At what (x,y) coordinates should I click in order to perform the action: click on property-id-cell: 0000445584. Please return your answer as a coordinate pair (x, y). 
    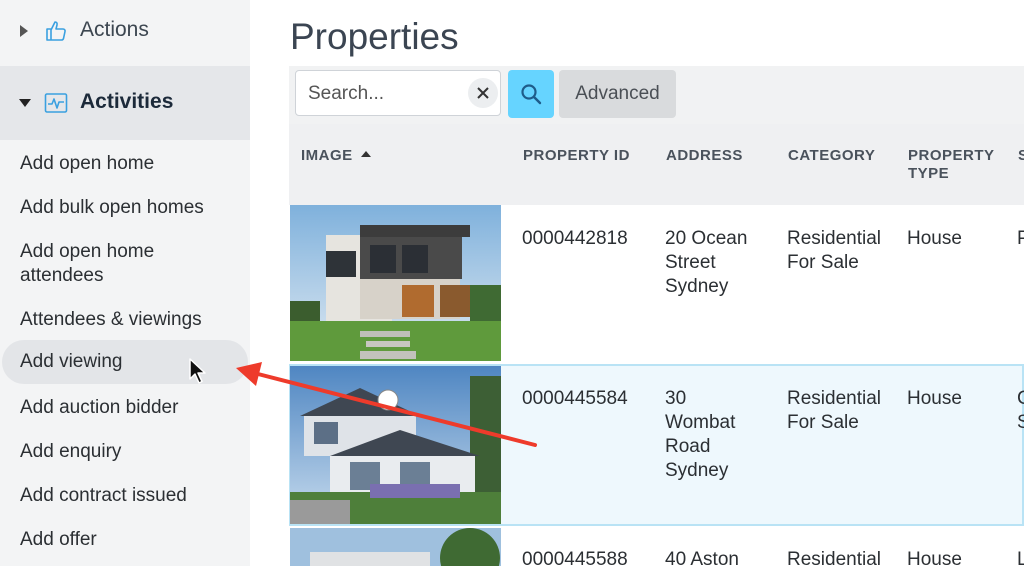
    Looking at the image, I should click on (575, 398).